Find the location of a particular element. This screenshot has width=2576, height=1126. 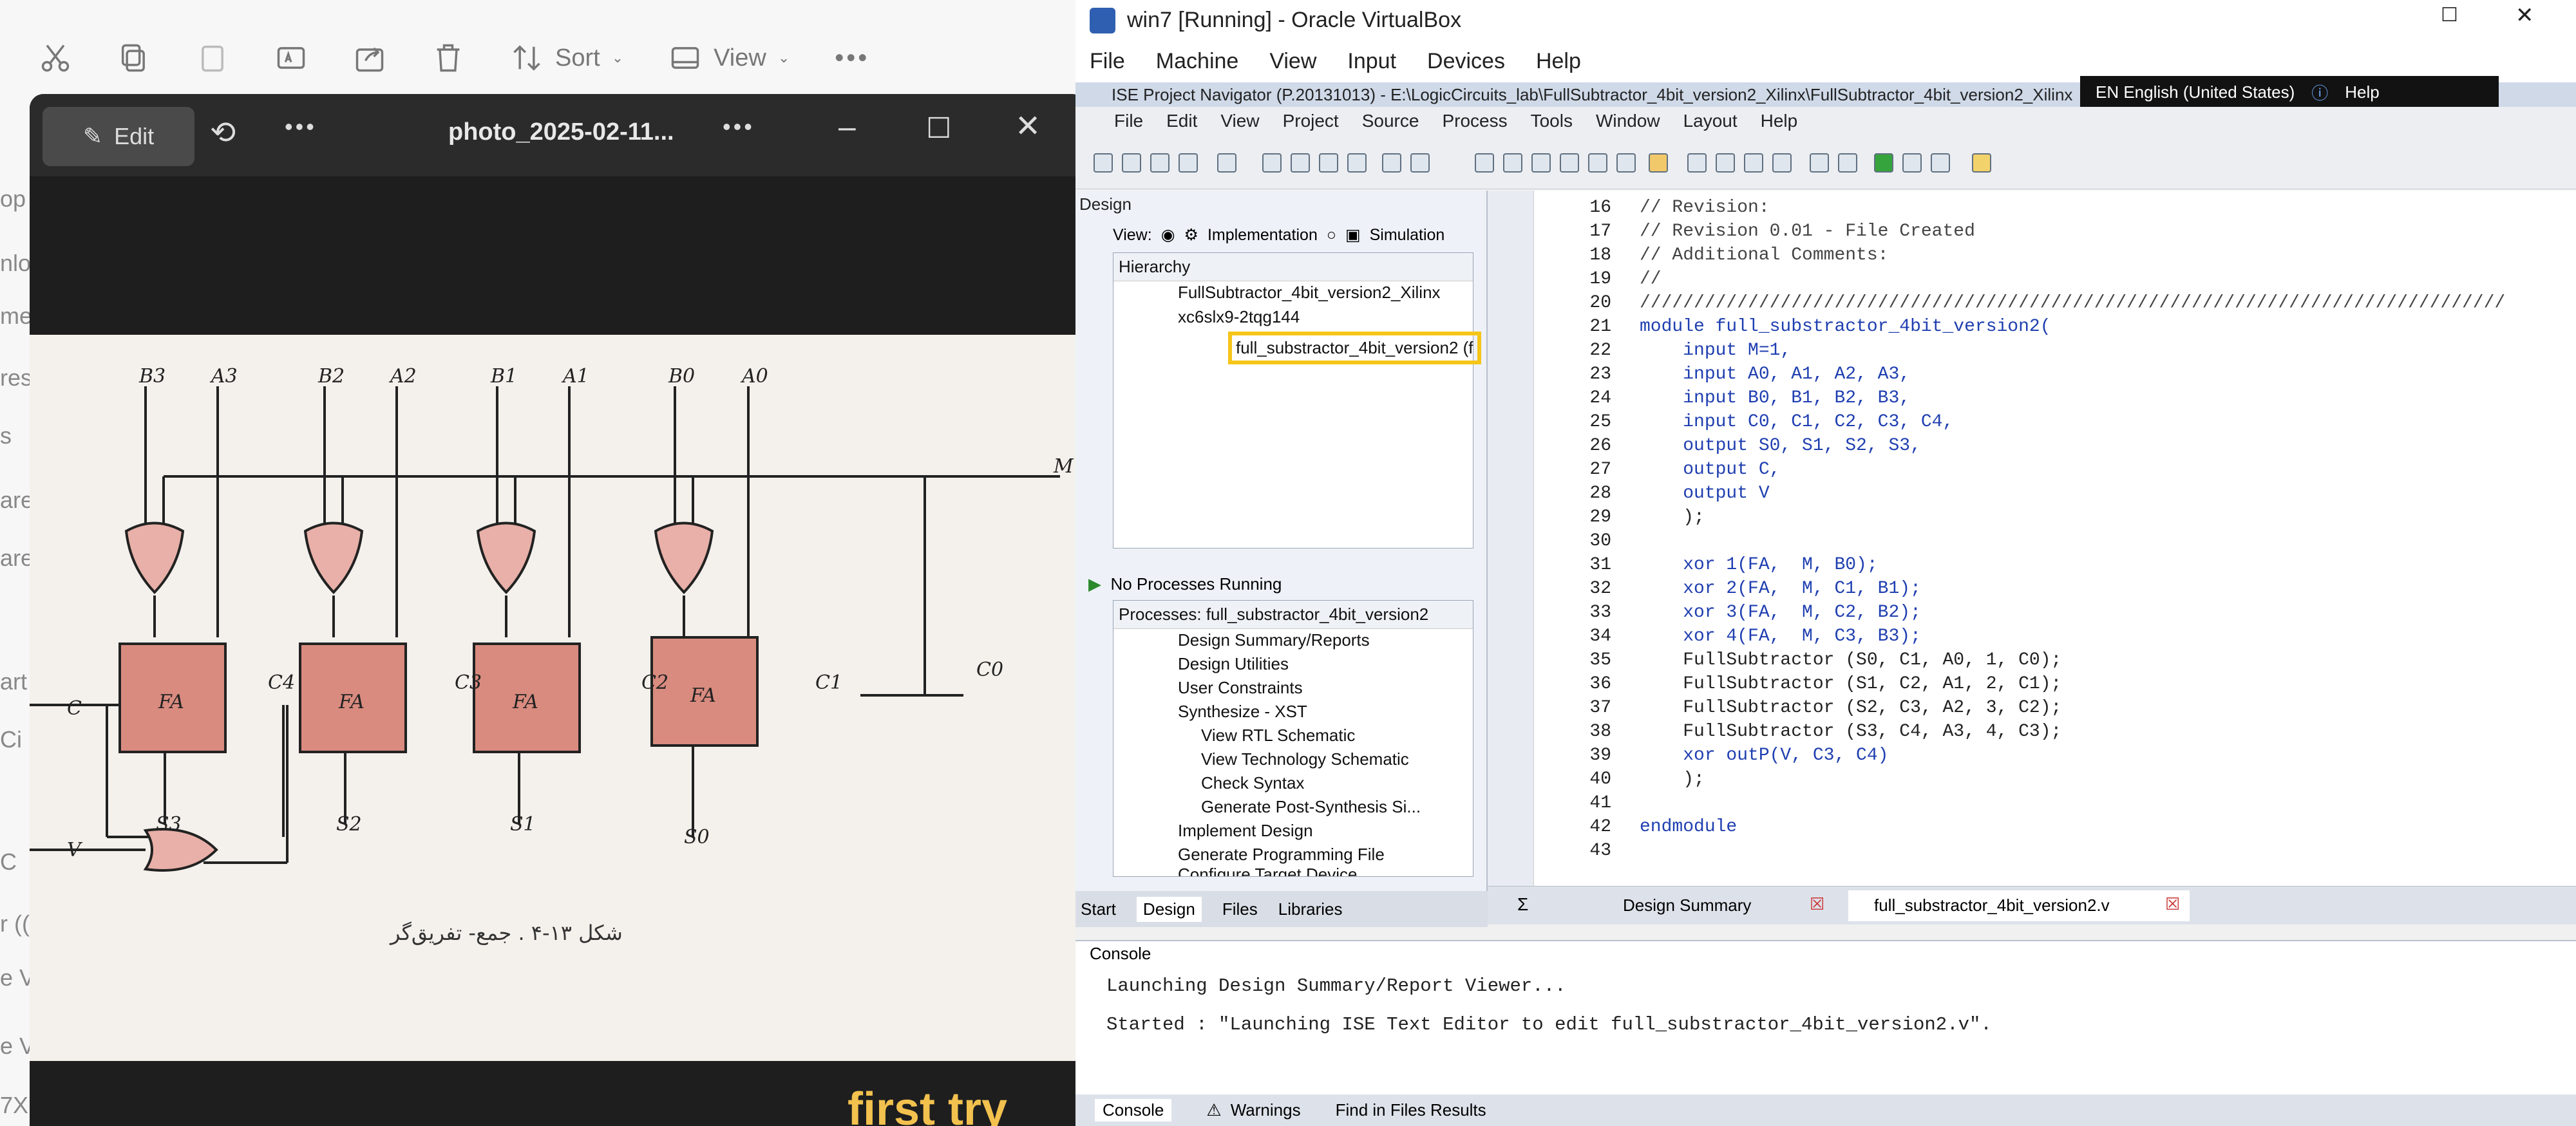

zoom-selection-icon is located at coordinates (1570, 163).